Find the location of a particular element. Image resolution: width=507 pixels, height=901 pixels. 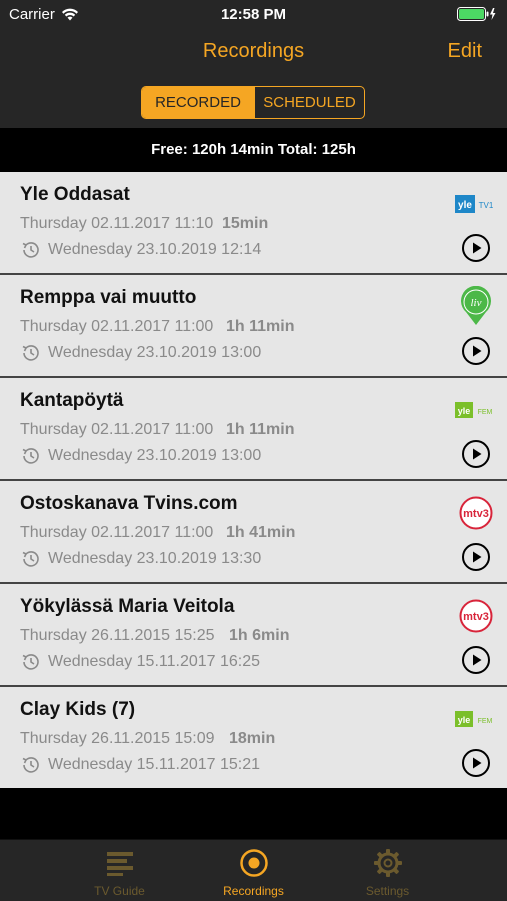

recording-title: Remppa vai muutto is located at coordinates (108, 297).